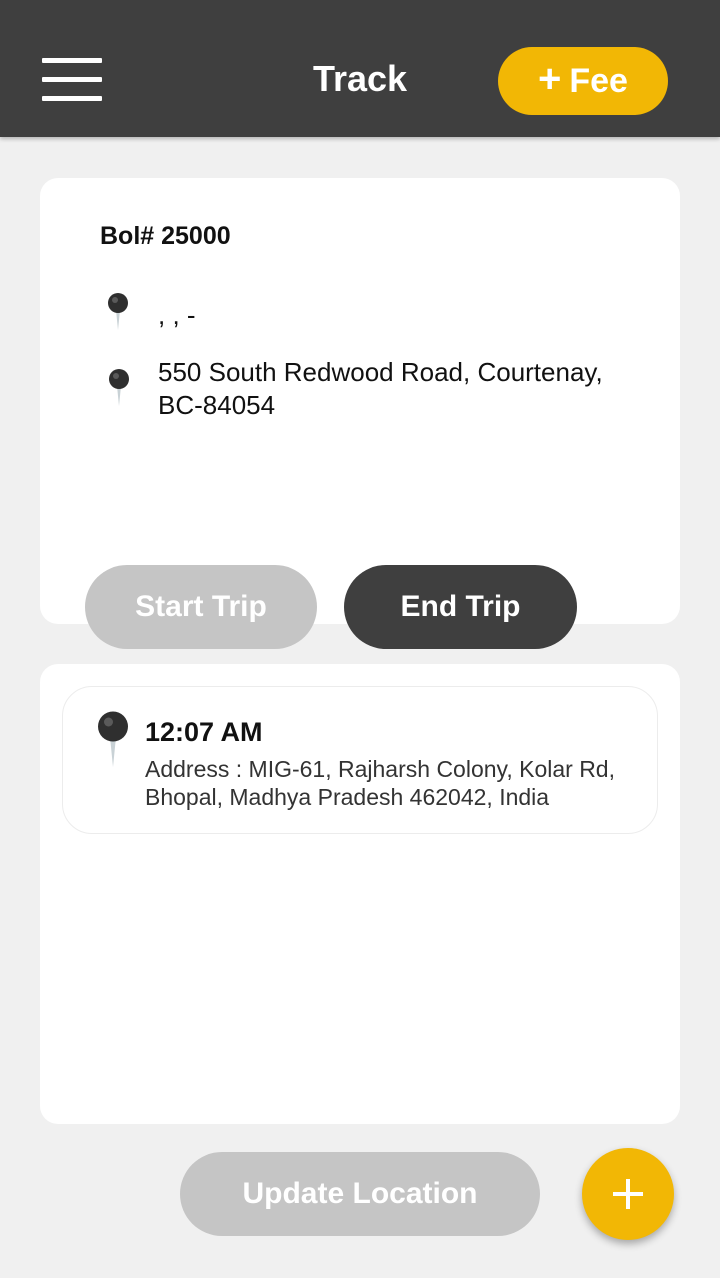 The image size is (720, 1278). What do you see at coordinates (72, 81) in the screenshot?
I see `hamburger-menu-icon` at bounding box center [72, 81].